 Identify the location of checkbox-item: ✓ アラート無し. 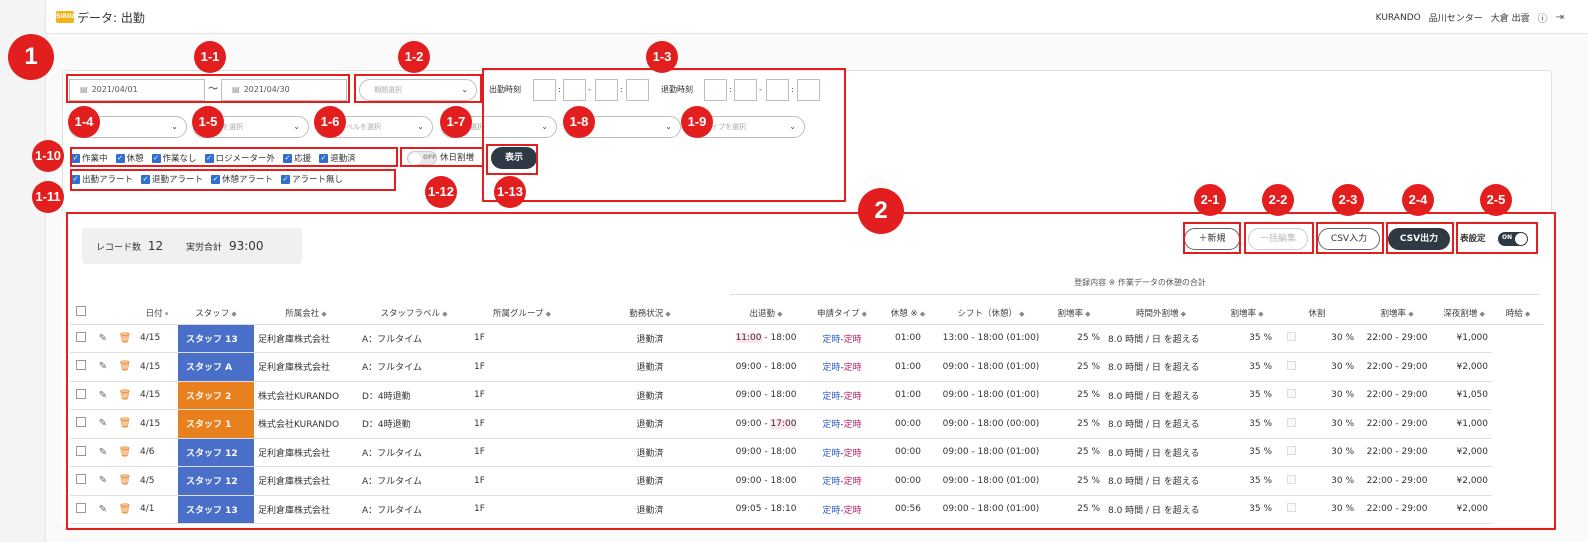
(312, 179).